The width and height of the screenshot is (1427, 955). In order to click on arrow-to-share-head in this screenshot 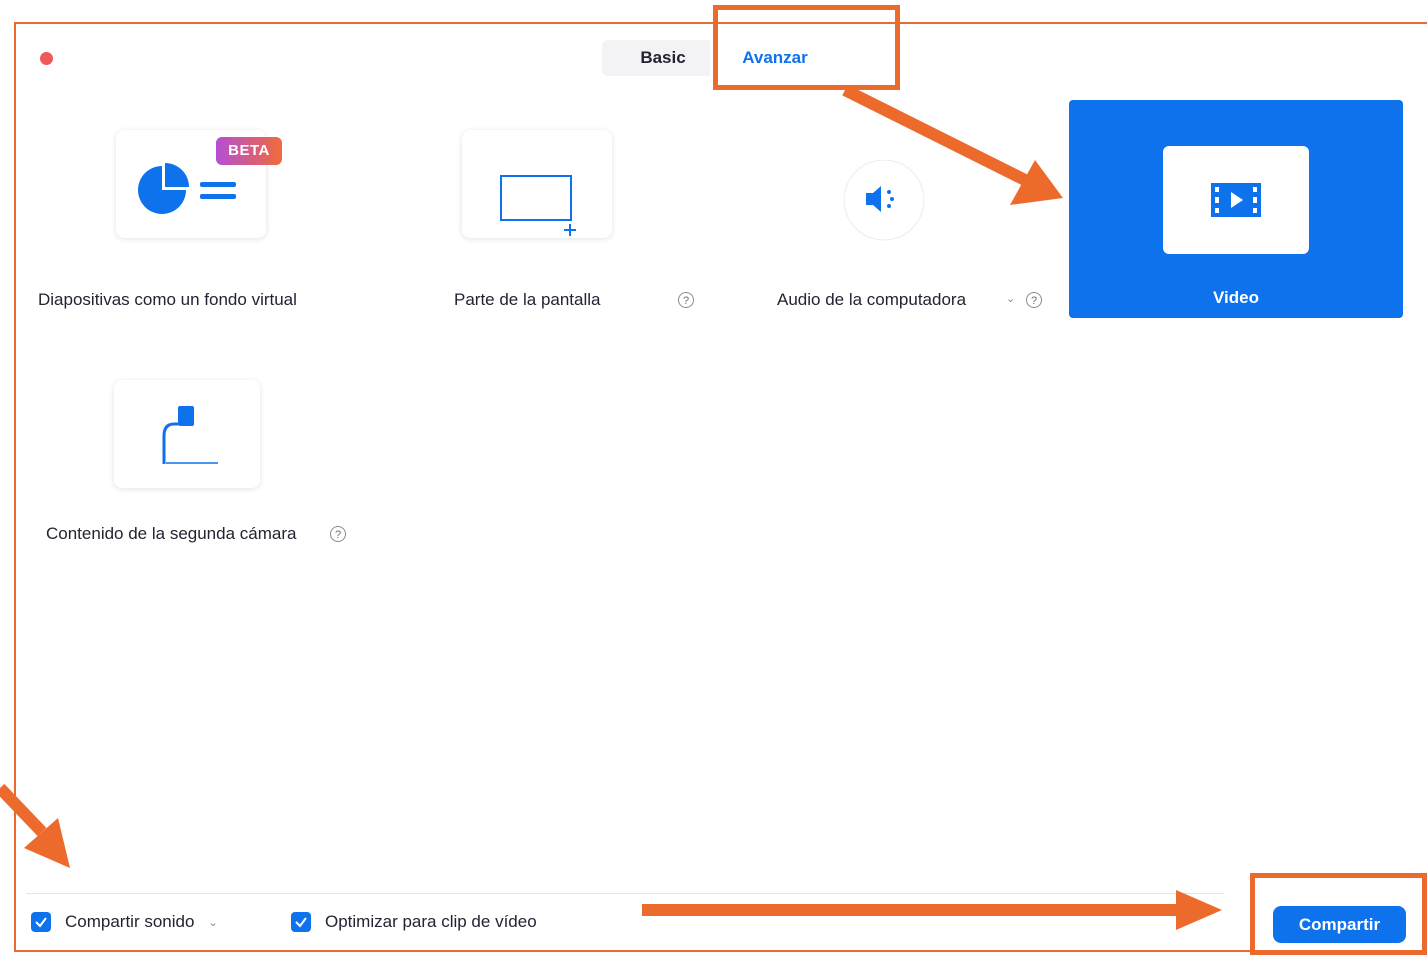, I will do `click(1199, 910)`.